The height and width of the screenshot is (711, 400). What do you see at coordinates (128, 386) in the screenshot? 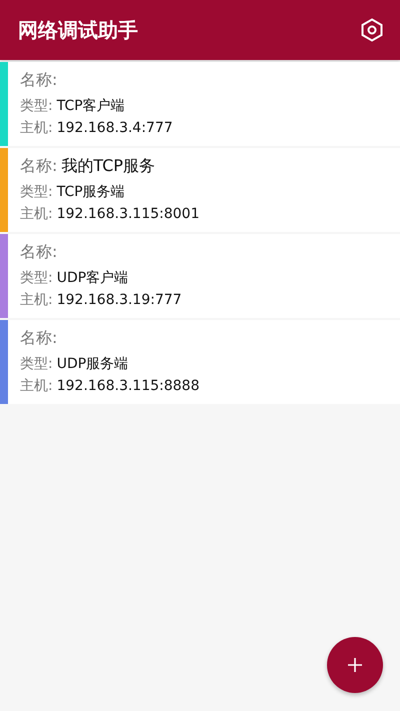
I see `host-address: 192.168.3.115:8888` at bounding box center [128, 386].